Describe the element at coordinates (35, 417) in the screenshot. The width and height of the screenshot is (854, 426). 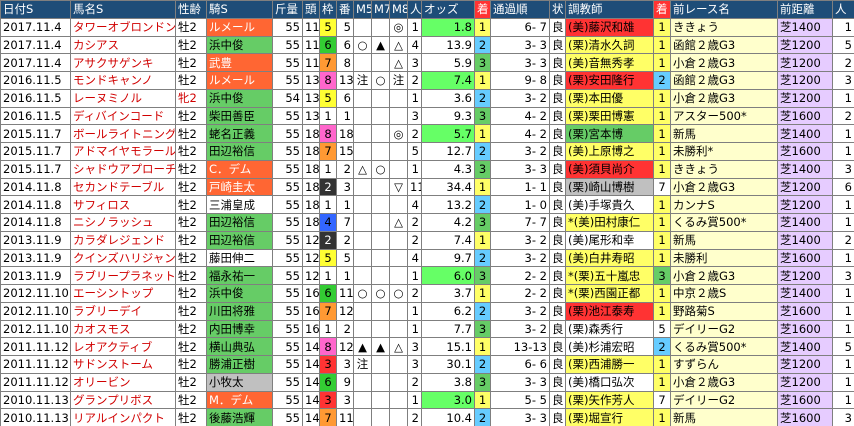
I see `date-cell: 2010.11.13` at that location.